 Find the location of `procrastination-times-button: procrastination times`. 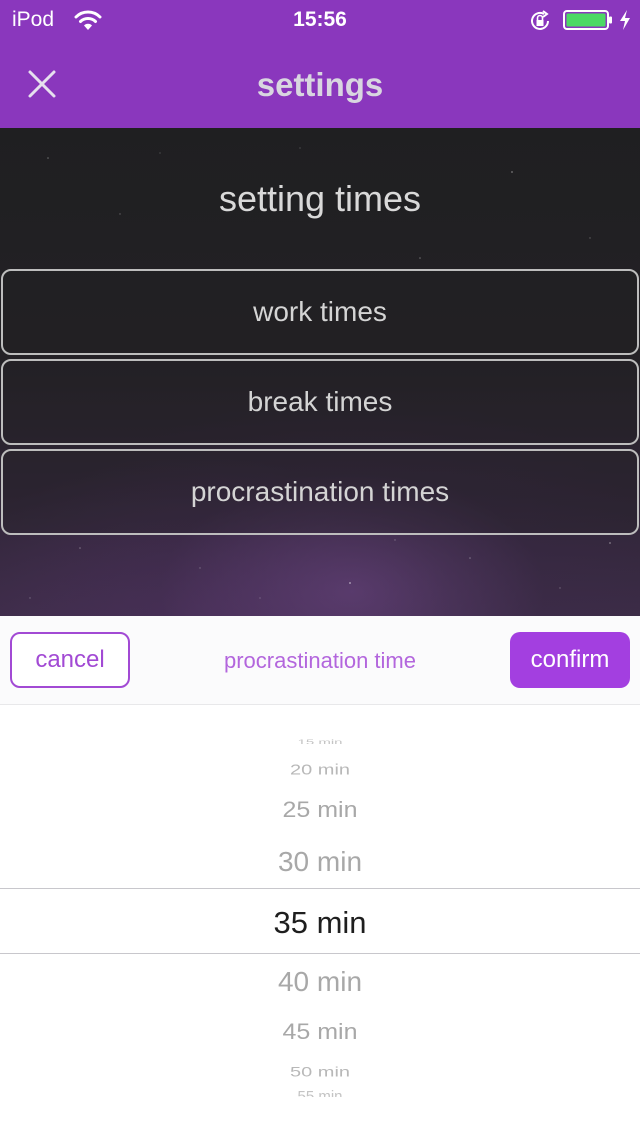

procrastination-times-button: procrastination times is located at coordinates (320, 492).